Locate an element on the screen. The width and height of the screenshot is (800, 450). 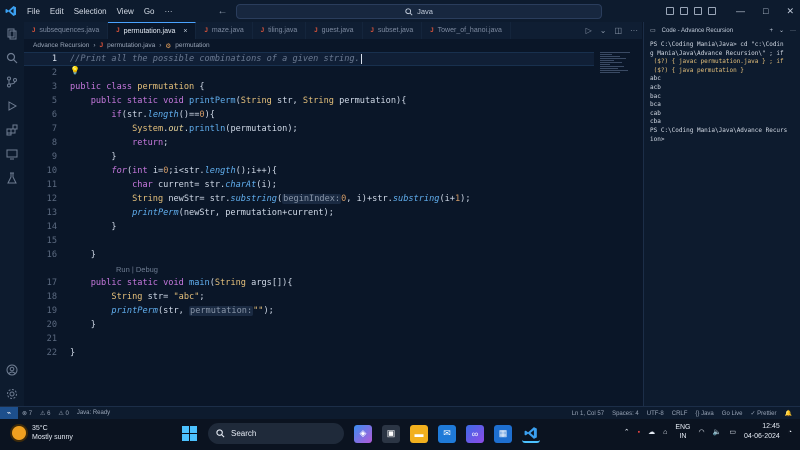
run-file-icon: ▷ is located at coordinates (589, 30).